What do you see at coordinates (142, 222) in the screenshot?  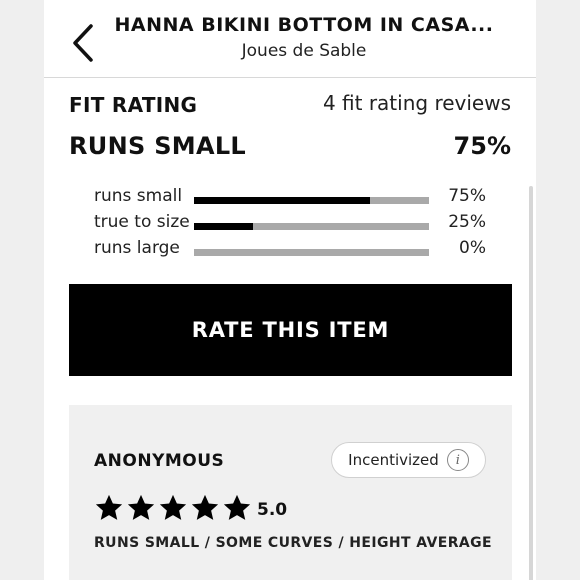 I see `fit-row-label: true to size` at bounding box center [142, 222].